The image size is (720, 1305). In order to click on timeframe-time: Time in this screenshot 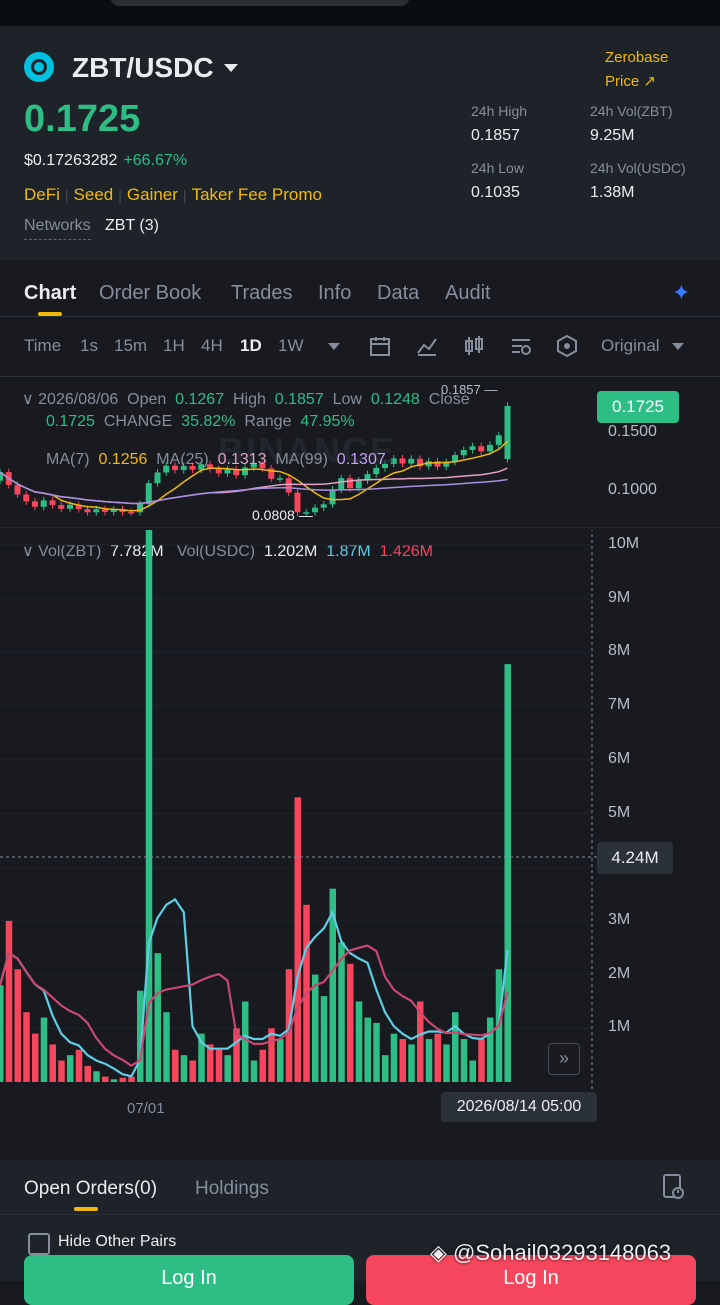, I will do `click(42, 346)`.